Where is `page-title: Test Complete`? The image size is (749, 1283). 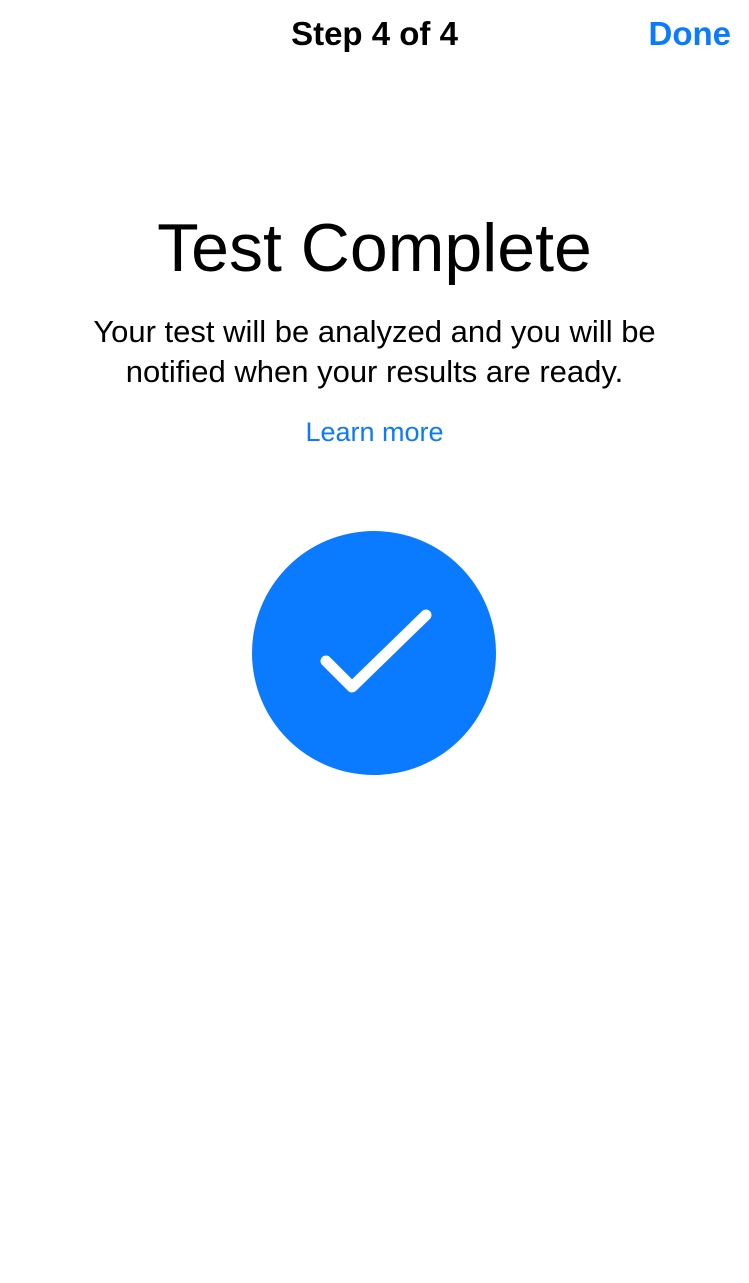 page-title: Test Complete is located at coordinates (374, 248).